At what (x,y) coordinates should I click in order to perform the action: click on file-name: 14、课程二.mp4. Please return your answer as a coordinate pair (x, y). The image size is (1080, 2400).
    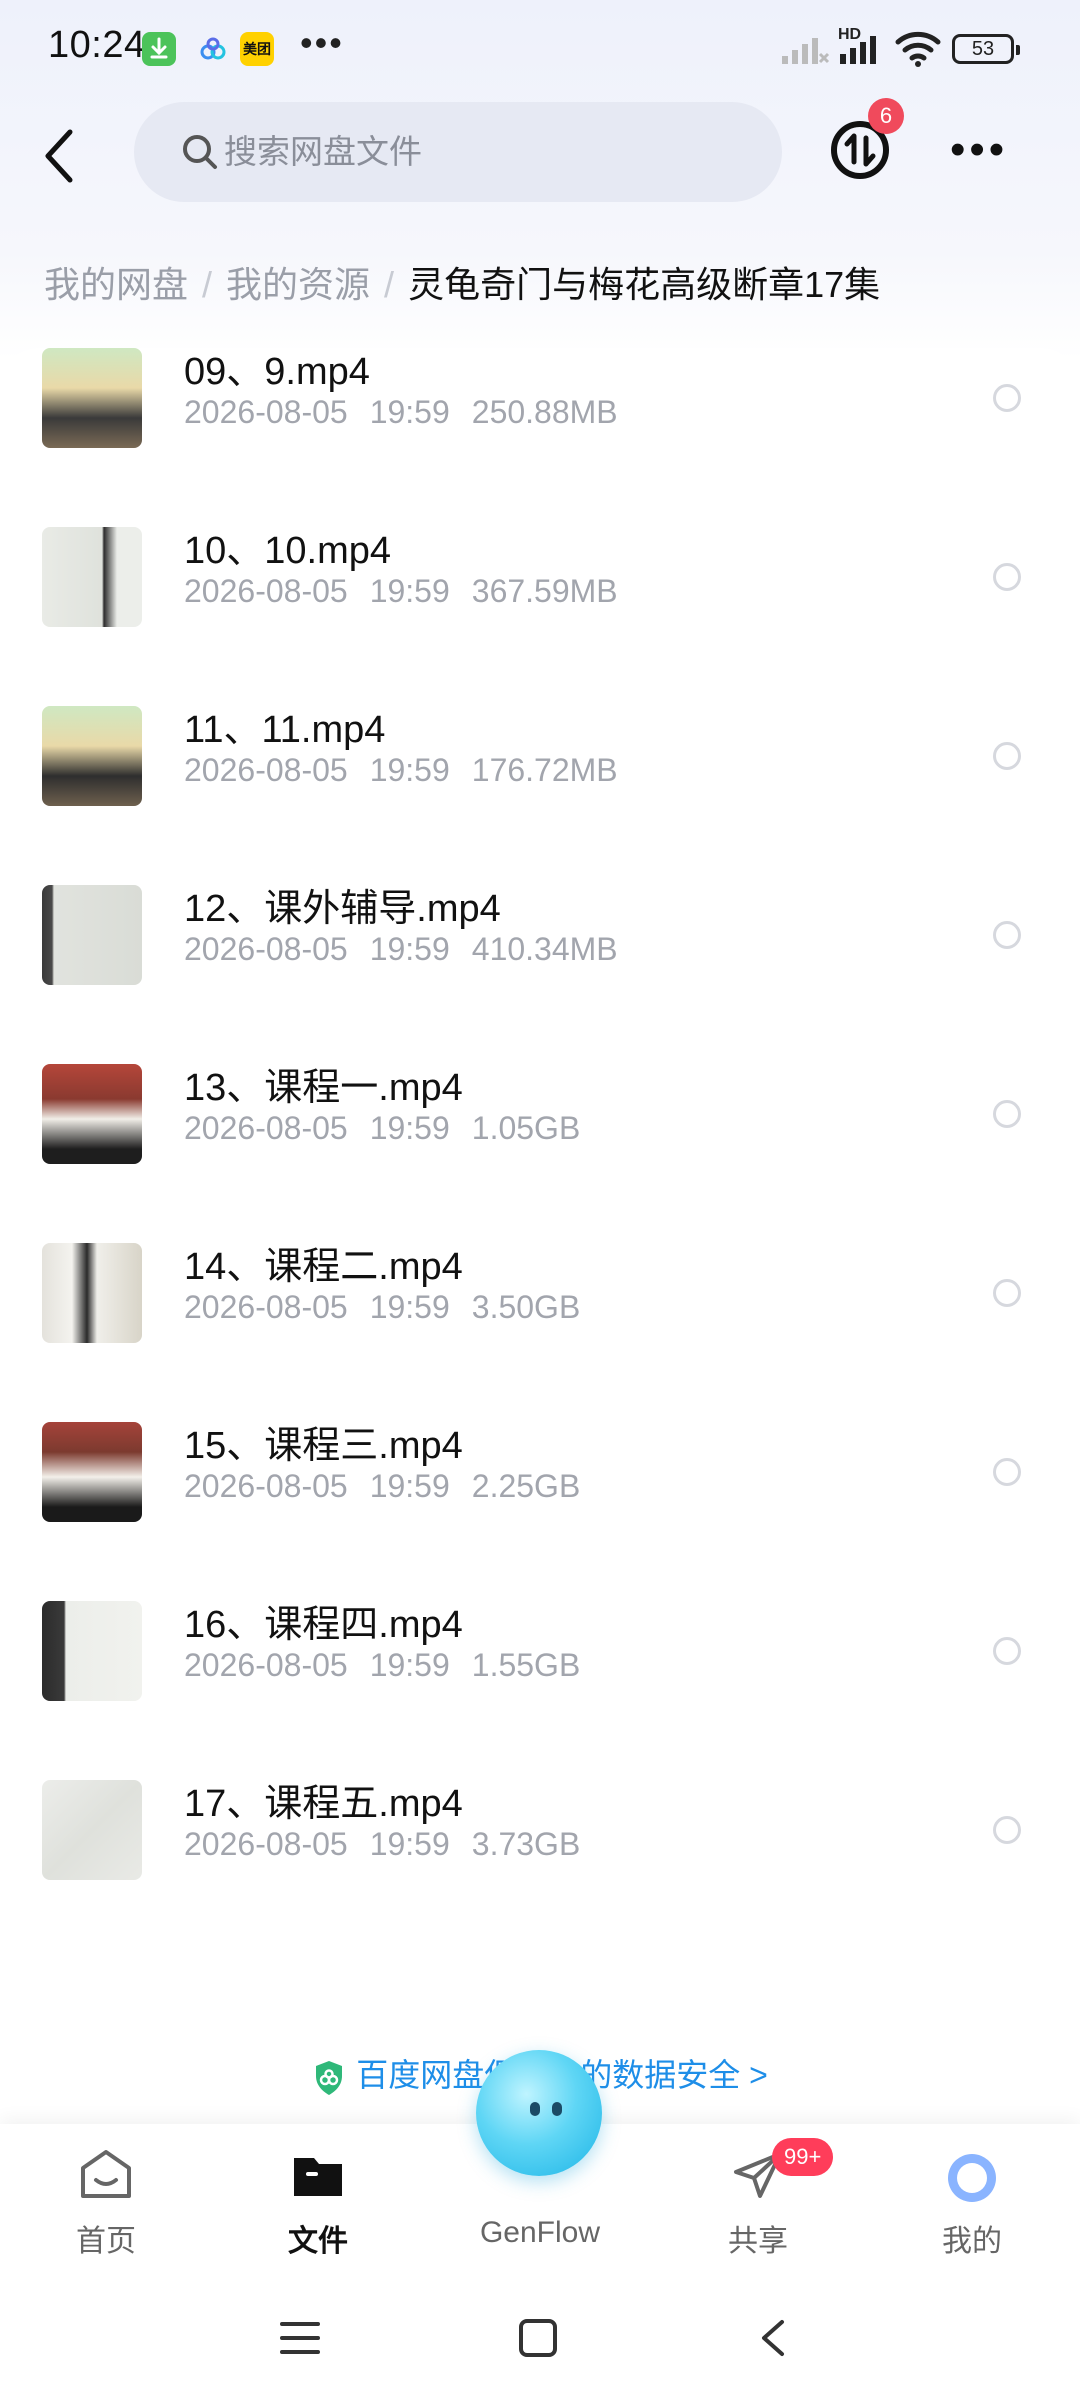
    Looking at the image, I should click on (323, 1267).